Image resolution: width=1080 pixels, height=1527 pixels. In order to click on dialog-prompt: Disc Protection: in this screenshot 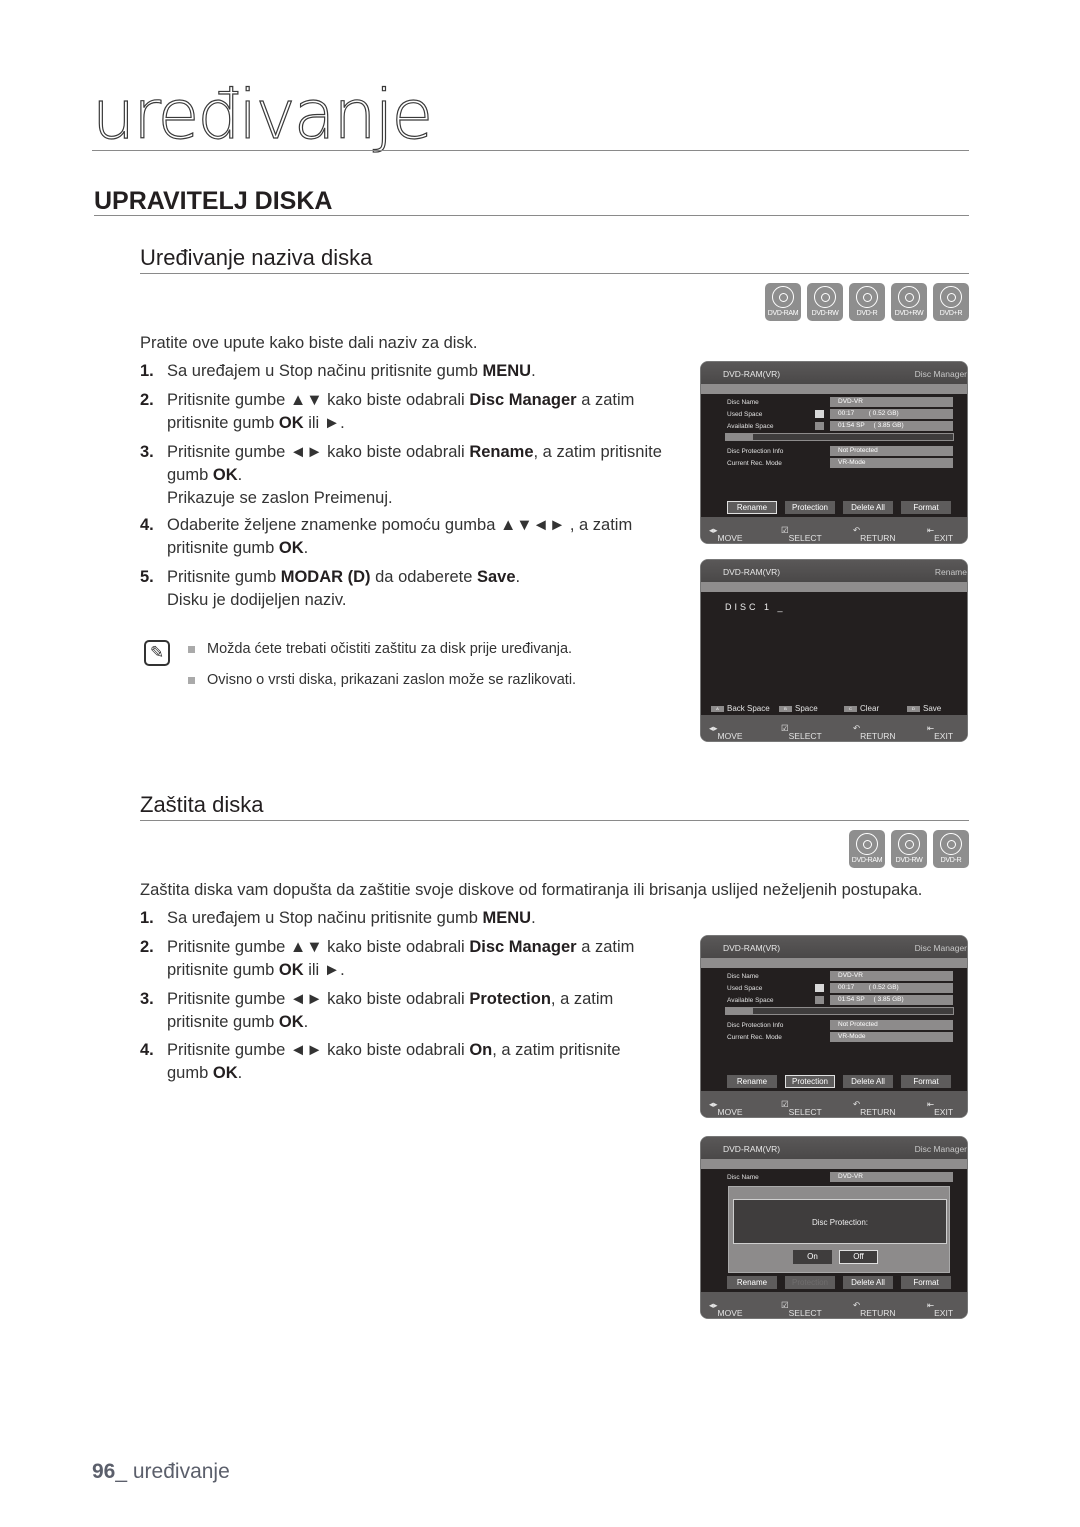, I will do `click(840, 1221)`.